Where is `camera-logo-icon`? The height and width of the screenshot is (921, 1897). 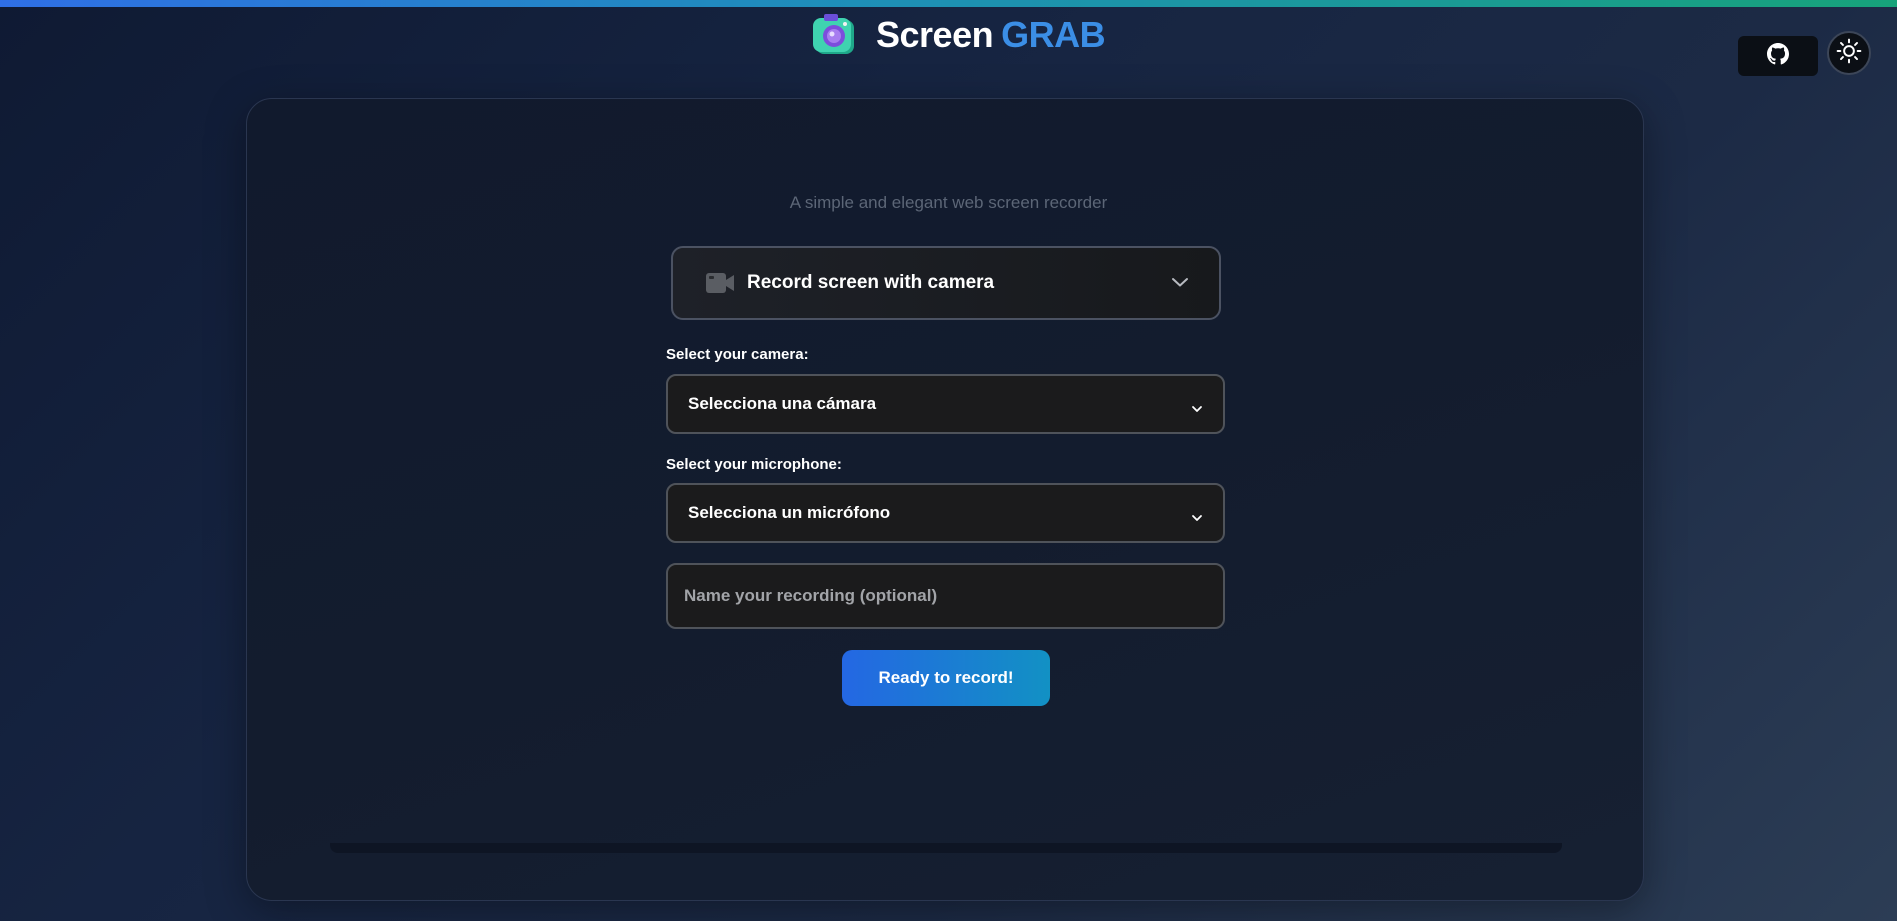 camera-logo-icon is located at coordinates (834, 35).